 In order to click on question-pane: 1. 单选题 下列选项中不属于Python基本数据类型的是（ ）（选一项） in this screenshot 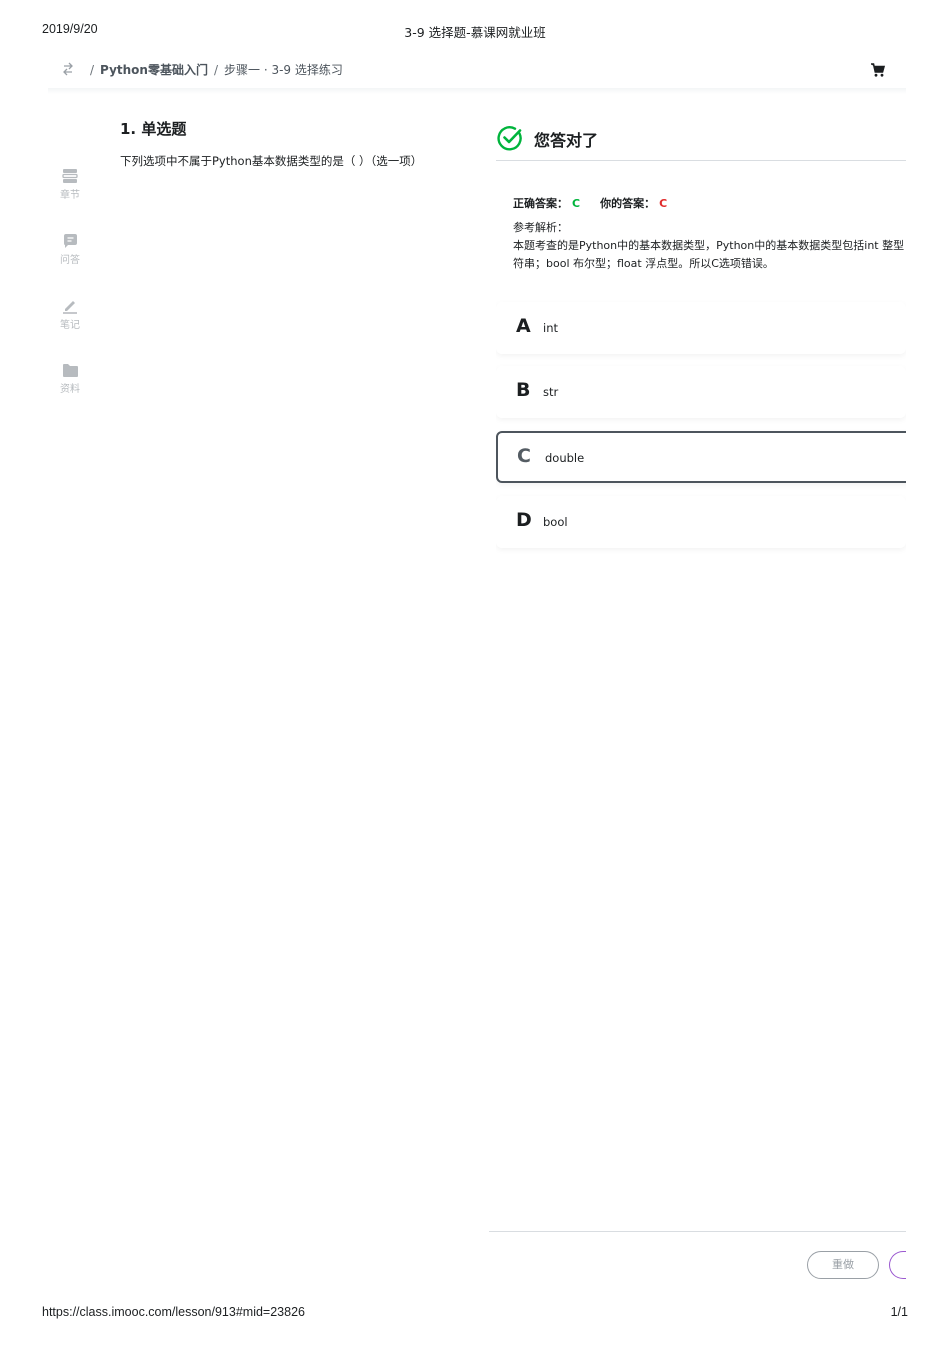, I will do `click(295, 143)`.